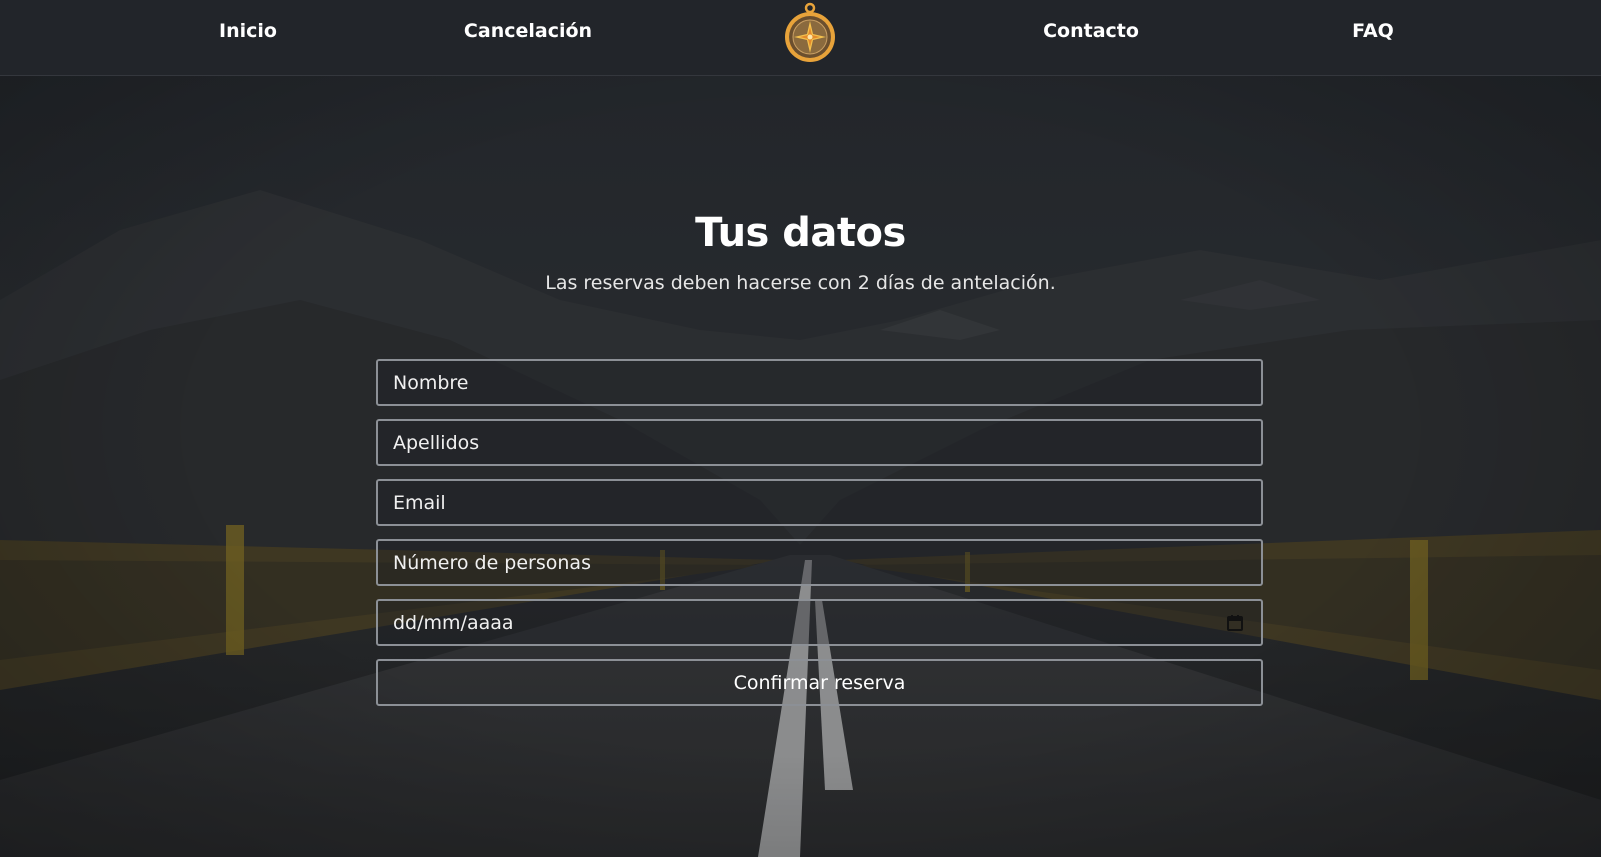 This screenshot has height=857, width=1601. I want to click on date-placeholder: dd/mm/aaaa, so click(453, 622).